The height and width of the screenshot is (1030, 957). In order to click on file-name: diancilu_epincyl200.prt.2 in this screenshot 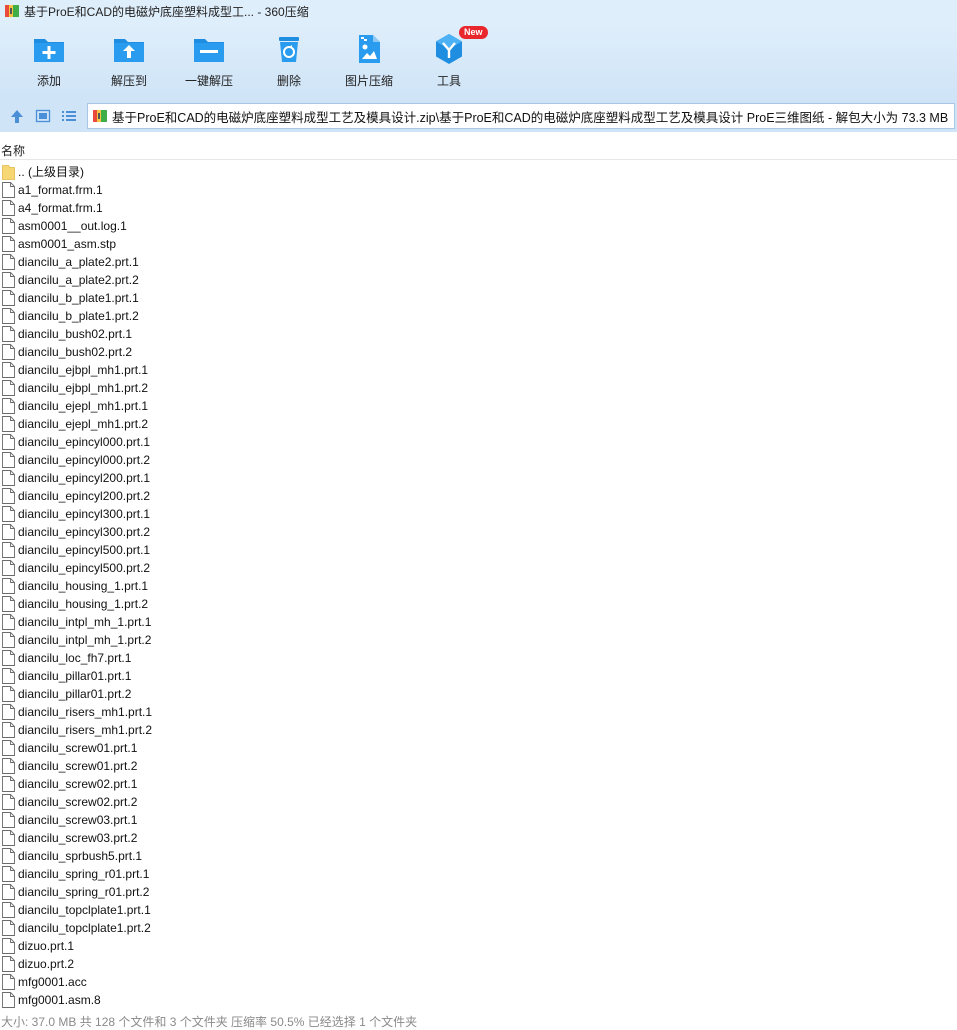, I will do `click(84, 496)`.